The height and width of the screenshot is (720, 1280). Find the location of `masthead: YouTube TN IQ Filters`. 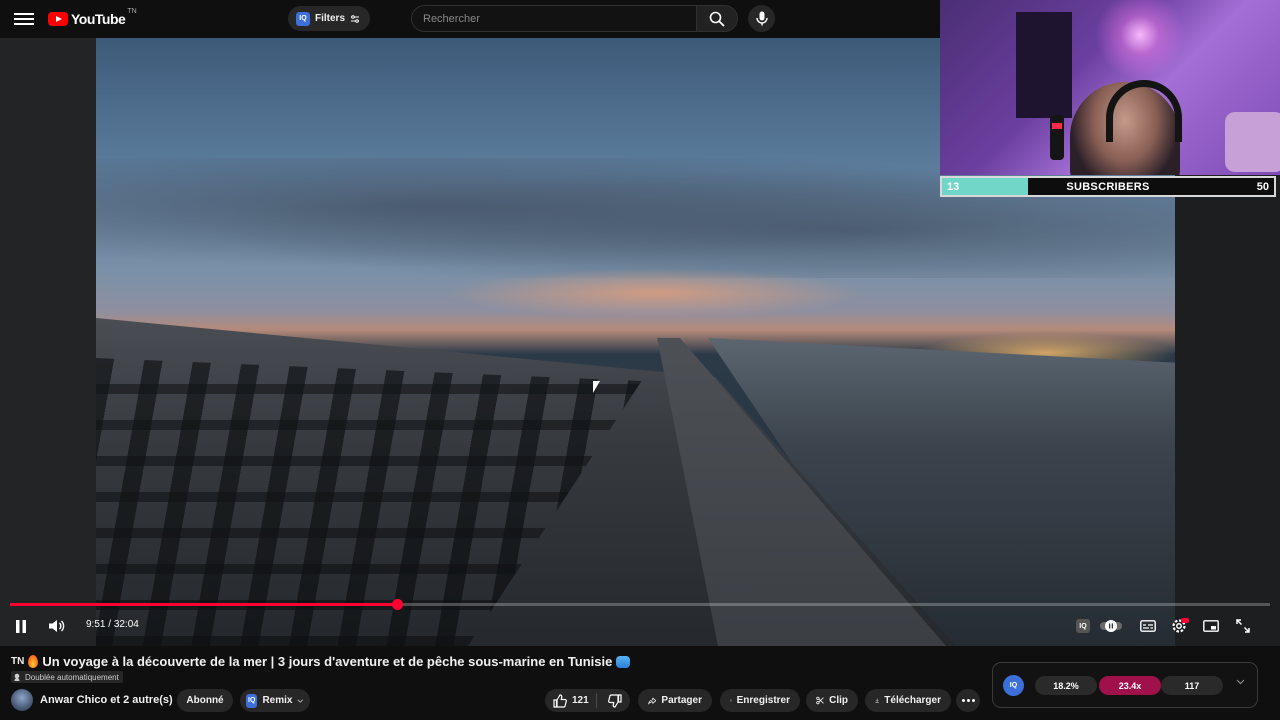

masthead: YouTube TN IQ Filters is located at coordinates (470, 19).